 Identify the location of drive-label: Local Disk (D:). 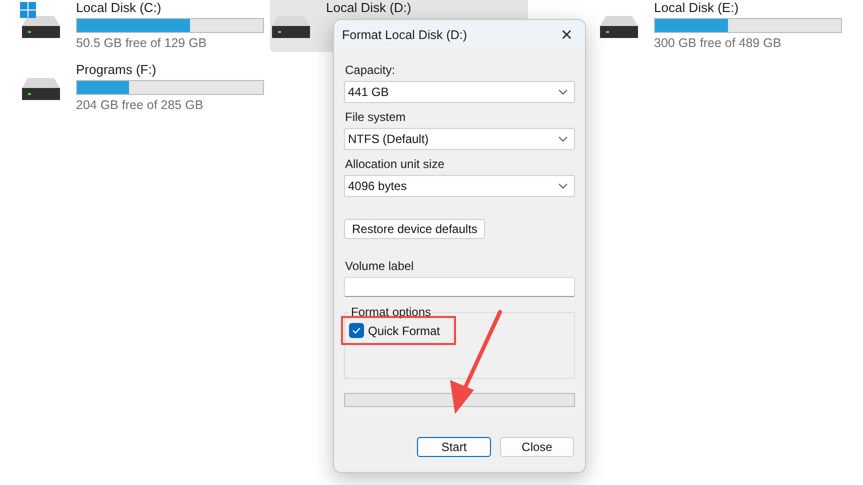
(369, 7).